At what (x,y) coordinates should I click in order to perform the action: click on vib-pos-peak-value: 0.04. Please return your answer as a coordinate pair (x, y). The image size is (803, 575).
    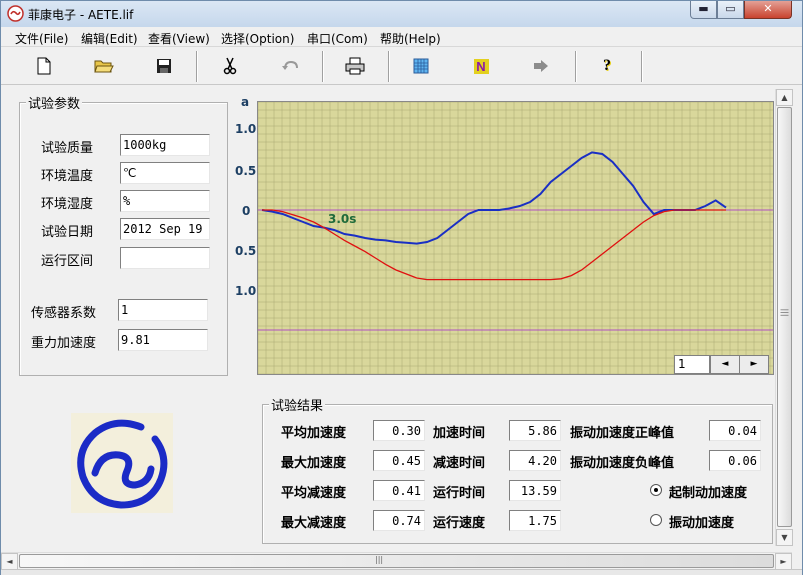
    Looking at the image, I should click on (735, 430).